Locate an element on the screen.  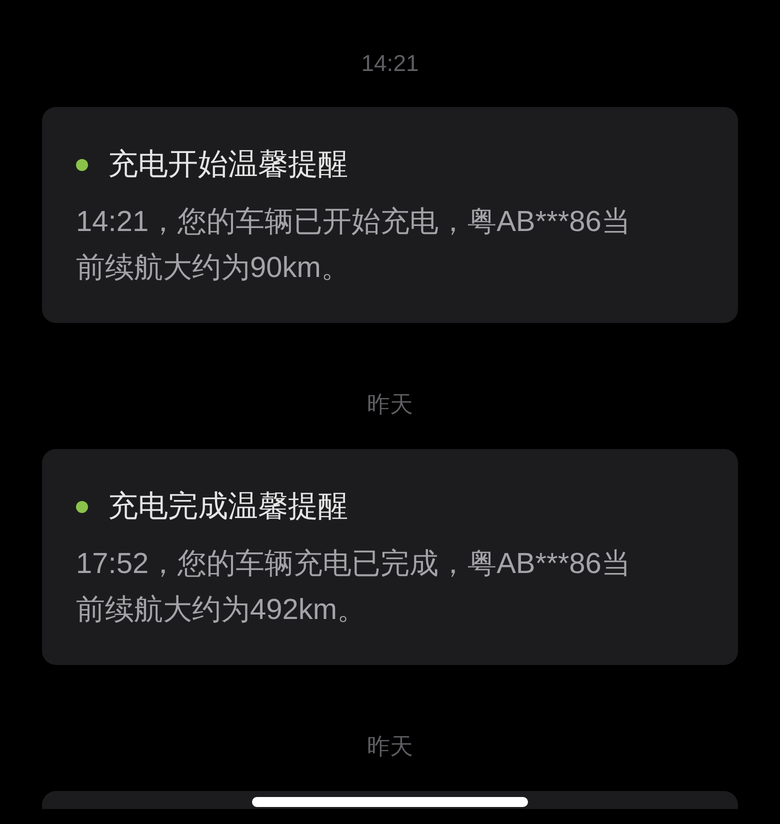
message-body: 14:21，您的车辆已开始充电，粤AB***86当前续航大约为90km。 is located at coordinates (354, 245).